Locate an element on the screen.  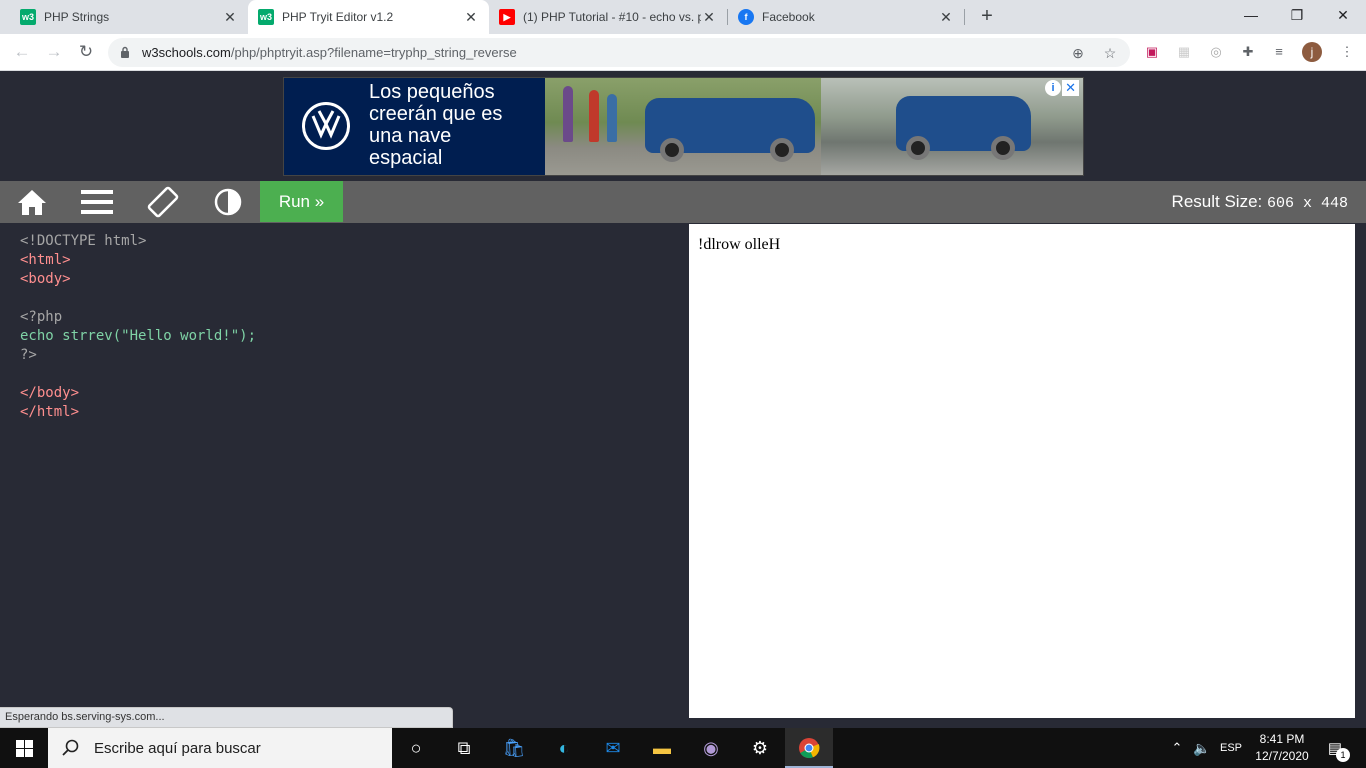
code-line: <body> is located at coordinates (45, 279).